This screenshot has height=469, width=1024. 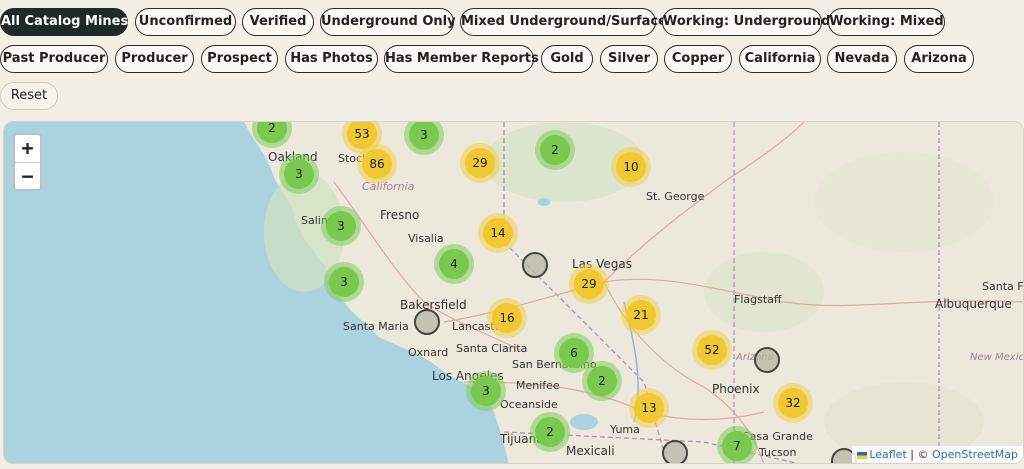 I want to click on filter-underground-only: Underground Only, so click(x=388, y=22).